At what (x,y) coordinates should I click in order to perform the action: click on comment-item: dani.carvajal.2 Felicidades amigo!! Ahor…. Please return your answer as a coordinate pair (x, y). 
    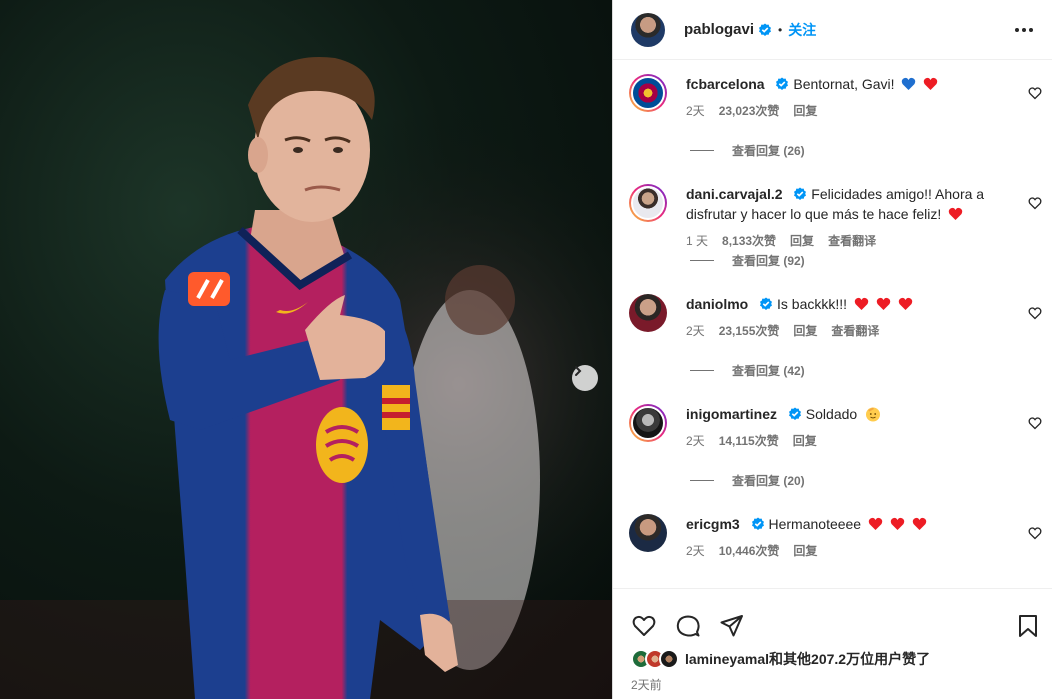
    Looking at the image, I should click on (832, 225).